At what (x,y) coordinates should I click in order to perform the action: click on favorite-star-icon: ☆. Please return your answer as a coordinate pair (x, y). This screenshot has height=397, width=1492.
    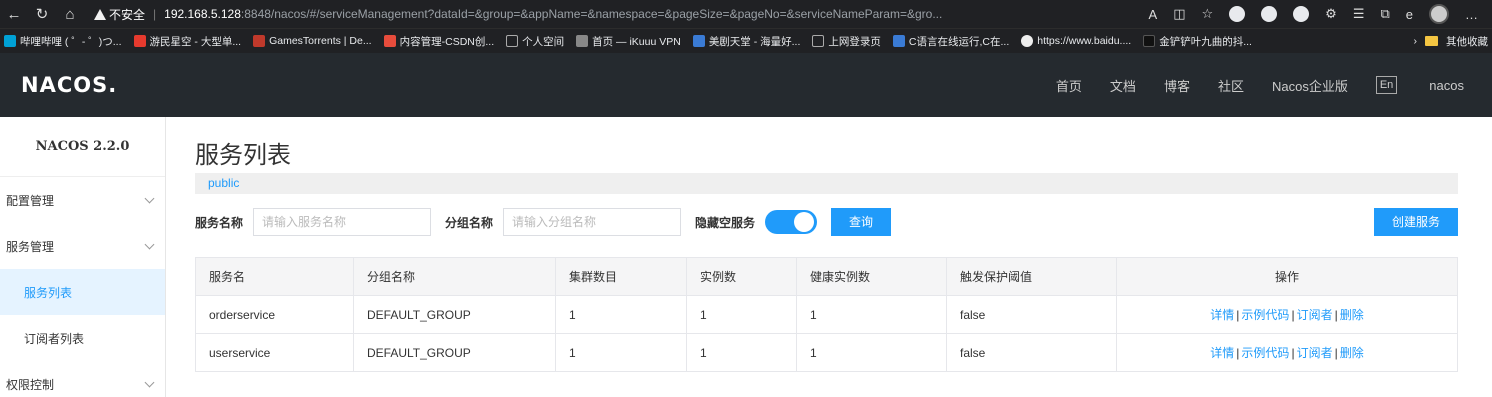
    Looking at the image, I should click on (1208, 14).